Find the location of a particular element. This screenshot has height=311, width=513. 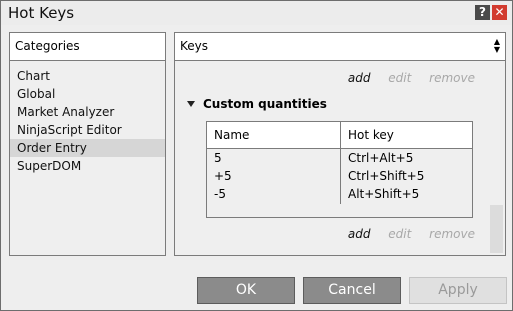

down-arrow-icon: ▼ is located at coordinates (497, 50).